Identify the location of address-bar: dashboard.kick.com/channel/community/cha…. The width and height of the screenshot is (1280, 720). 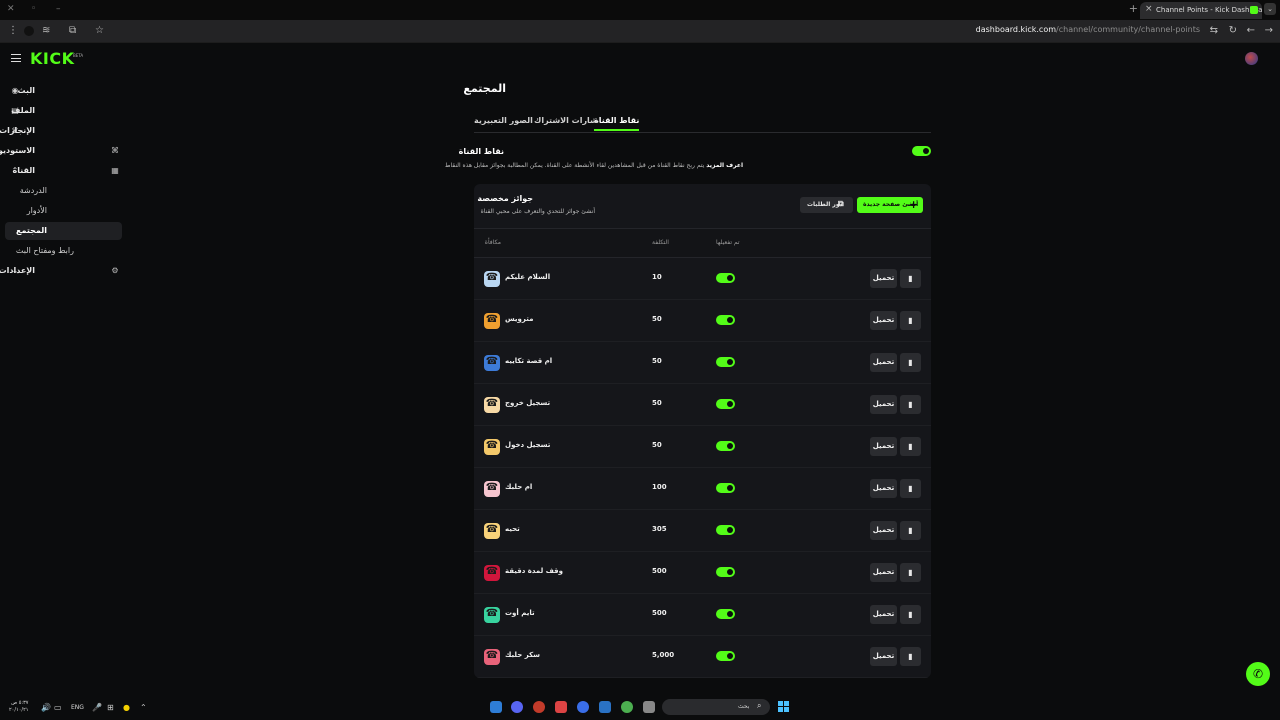
(1088, 29).